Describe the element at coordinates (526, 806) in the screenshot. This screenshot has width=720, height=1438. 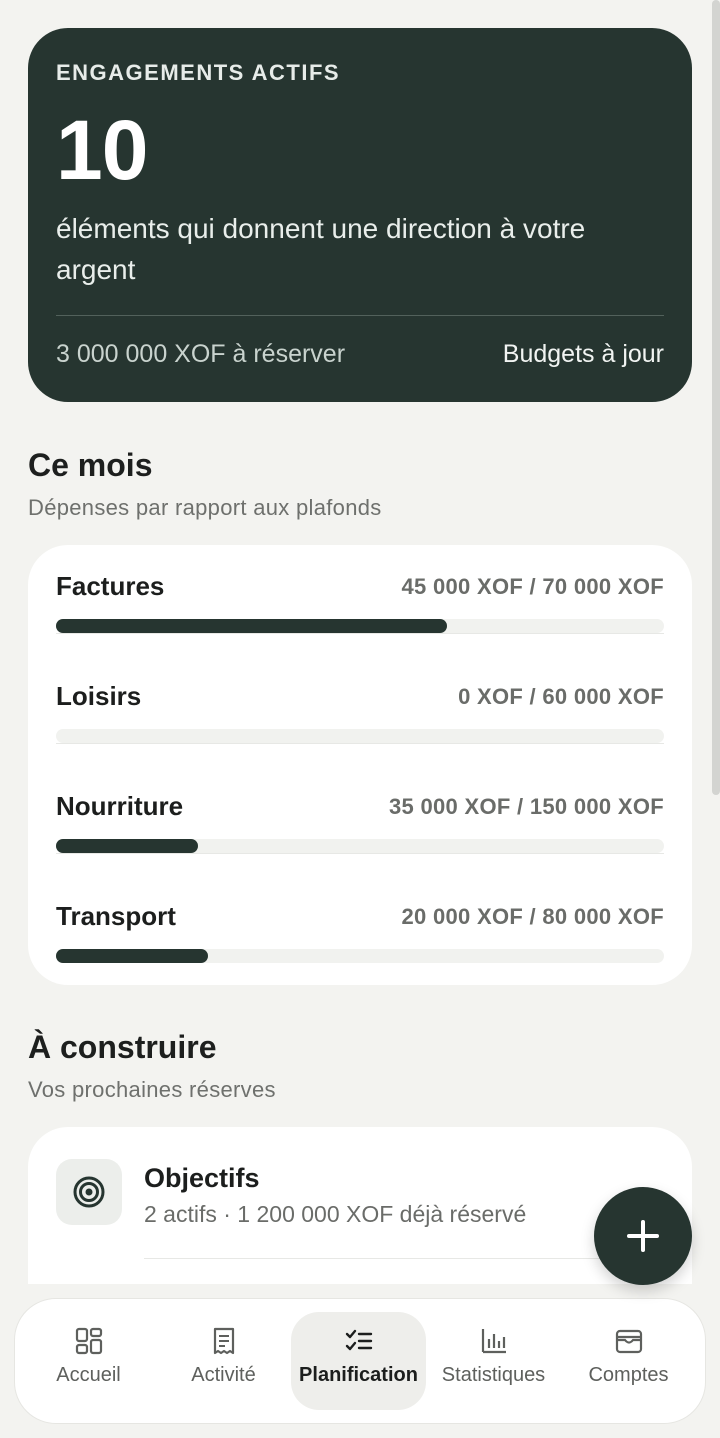
I see `budget-amount: 35 000 XOF / 150 000 XOF` at that location.